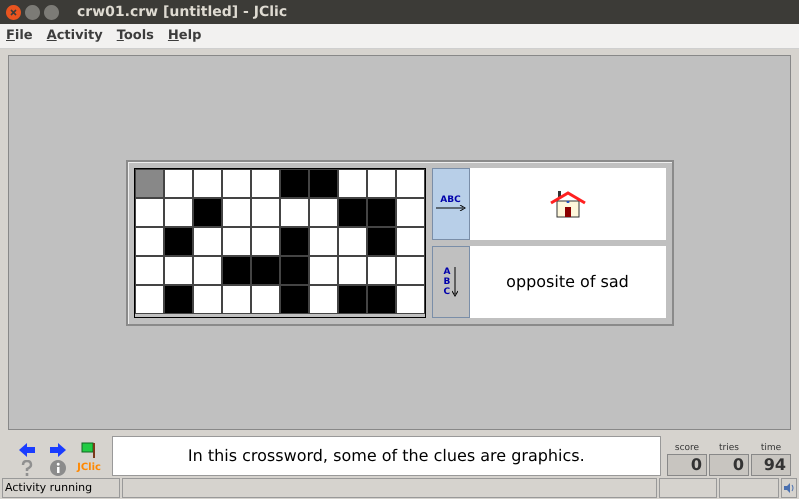 The height and width of the screenshot is (499, 799). Describe the element at coordinates (74, 36) in the screenshot. I see `menu-item: Activity` at that location.